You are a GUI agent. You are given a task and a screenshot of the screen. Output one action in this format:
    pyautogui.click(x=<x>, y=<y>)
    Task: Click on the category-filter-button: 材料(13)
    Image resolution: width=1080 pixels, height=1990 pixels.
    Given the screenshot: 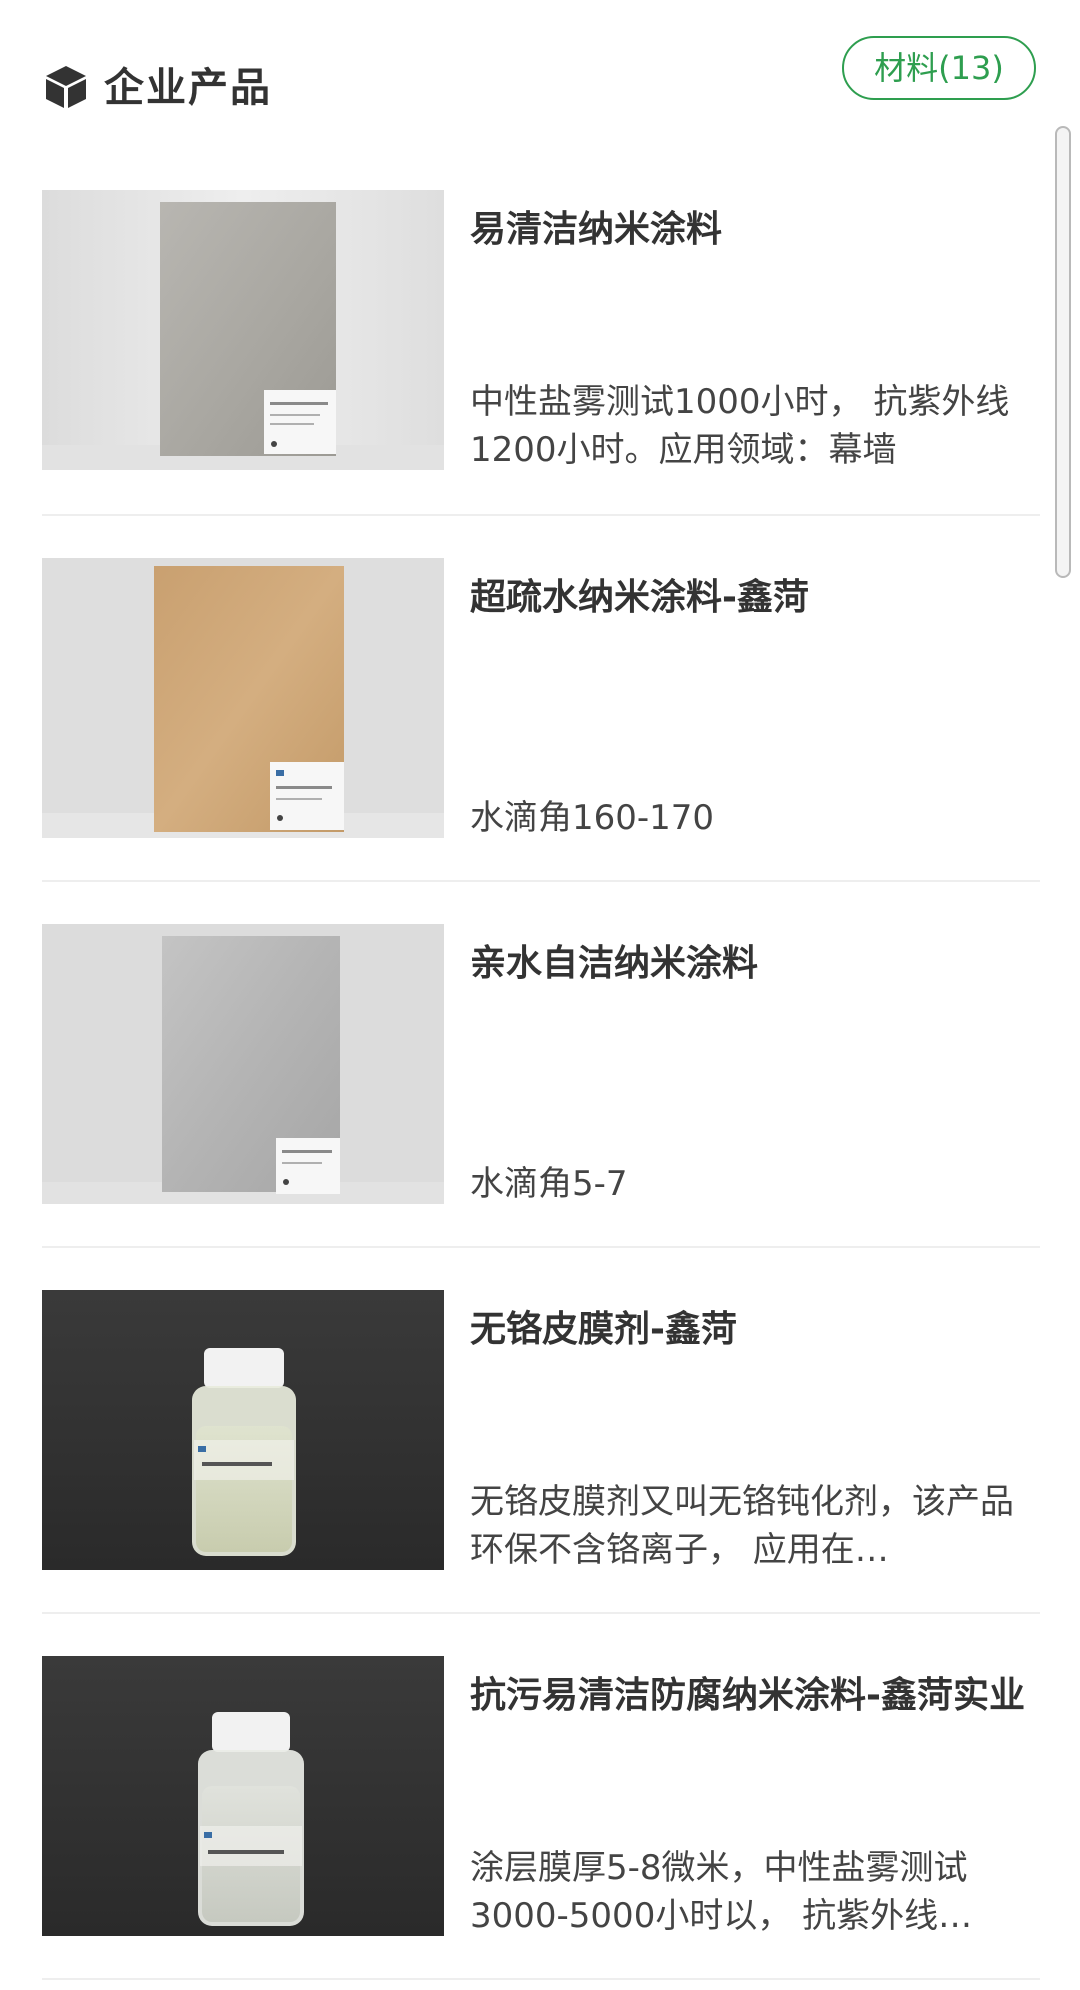 What is the action you would take?
    pyautogui.click(x=939, y=68)
    